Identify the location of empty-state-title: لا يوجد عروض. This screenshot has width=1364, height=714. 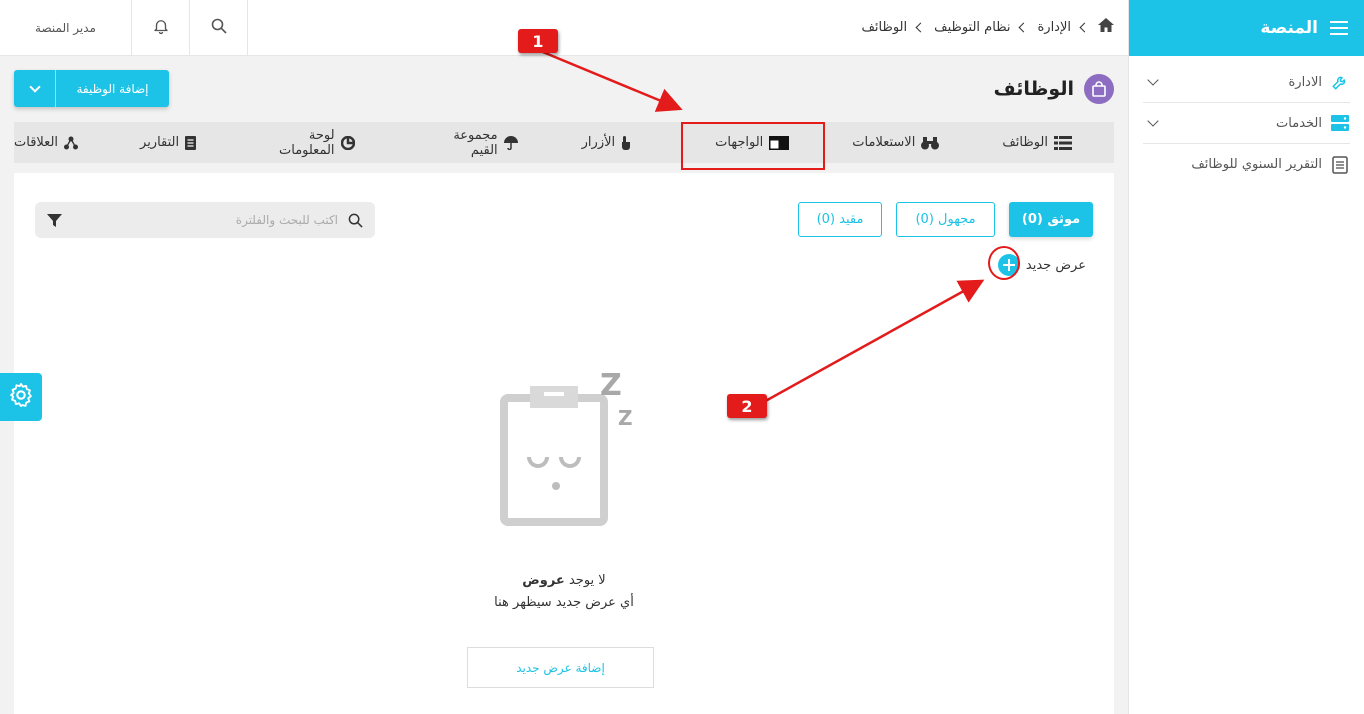
(564, 580).